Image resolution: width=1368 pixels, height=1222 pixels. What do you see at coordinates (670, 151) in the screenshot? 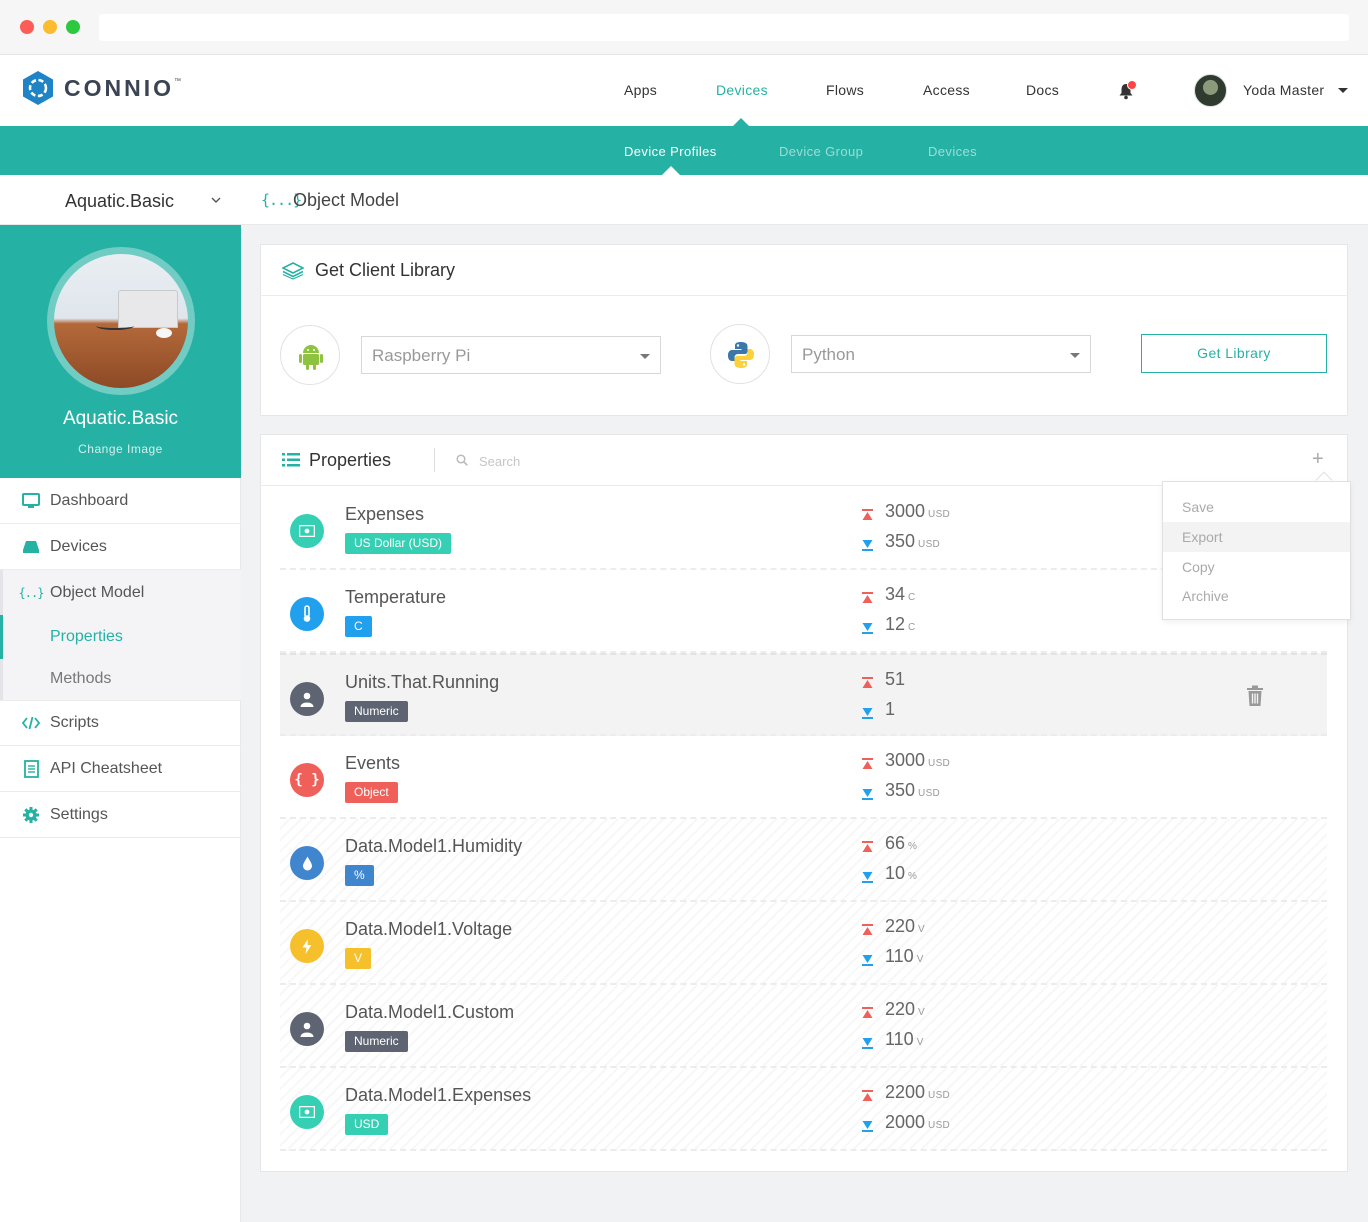
I see `subnav-device-profiles: Device Profiles` at bounding box center [670, 151].